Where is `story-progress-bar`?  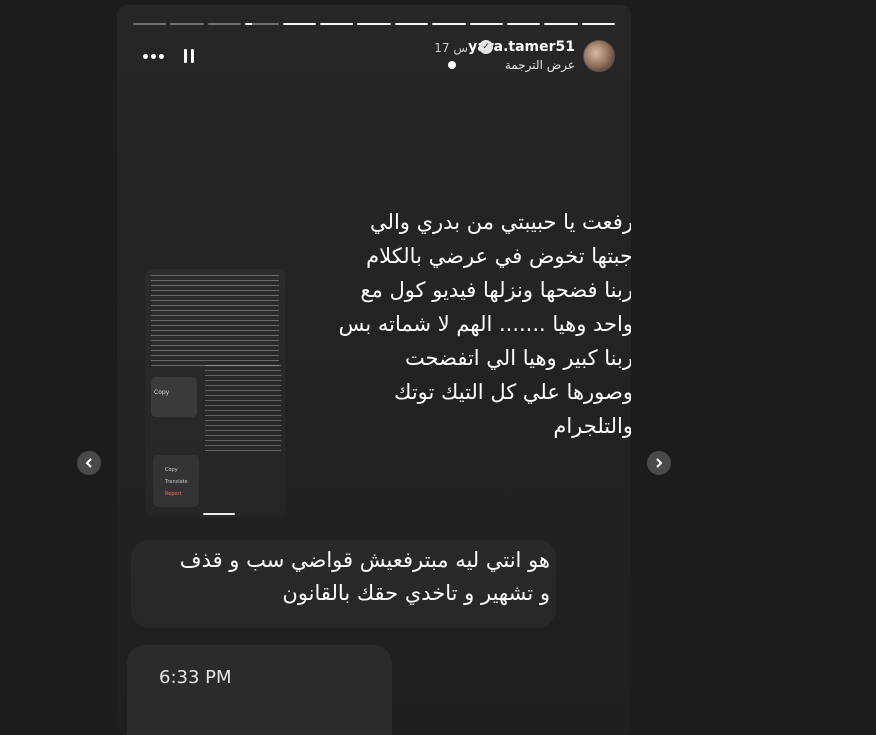 story-progress-bar is located at coordinates (374, 24).